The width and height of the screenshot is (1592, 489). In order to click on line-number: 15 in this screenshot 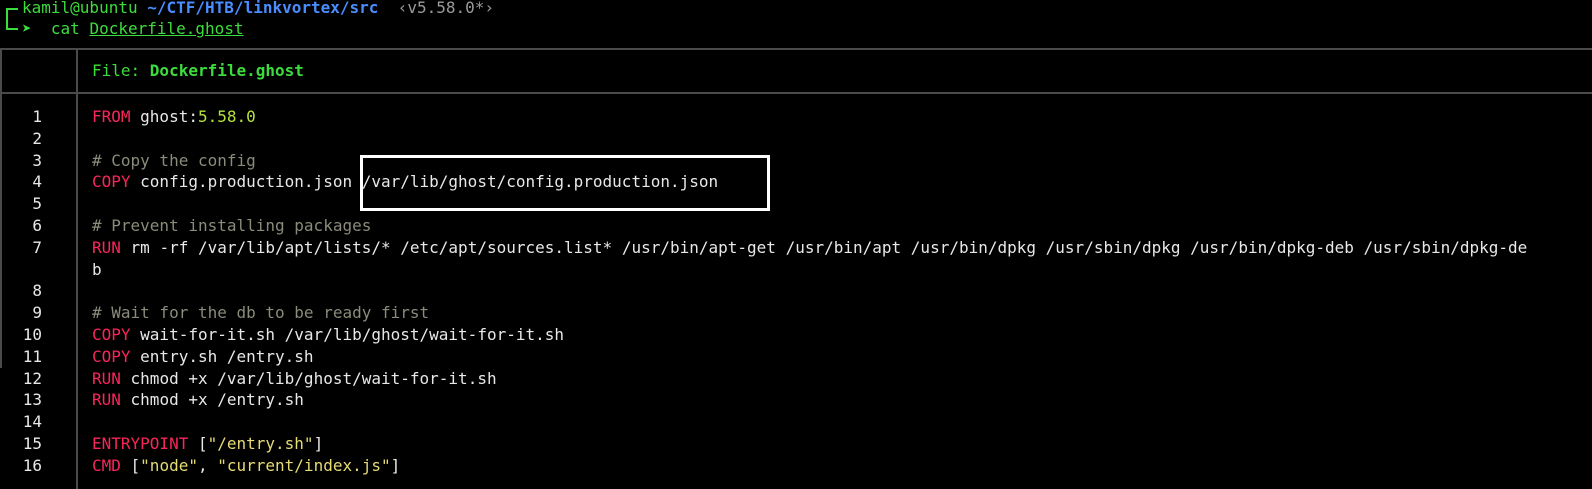, I will do `click(32, 443)`.